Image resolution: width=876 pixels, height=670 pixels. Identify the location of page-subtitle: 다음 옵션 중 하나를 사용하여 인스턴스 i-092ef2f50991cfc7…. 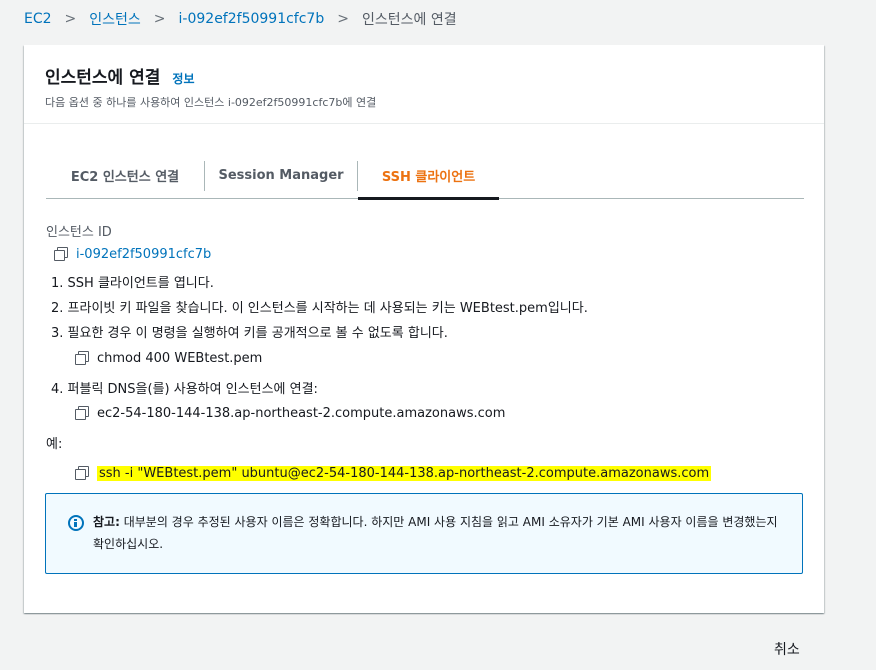
(211, 102).